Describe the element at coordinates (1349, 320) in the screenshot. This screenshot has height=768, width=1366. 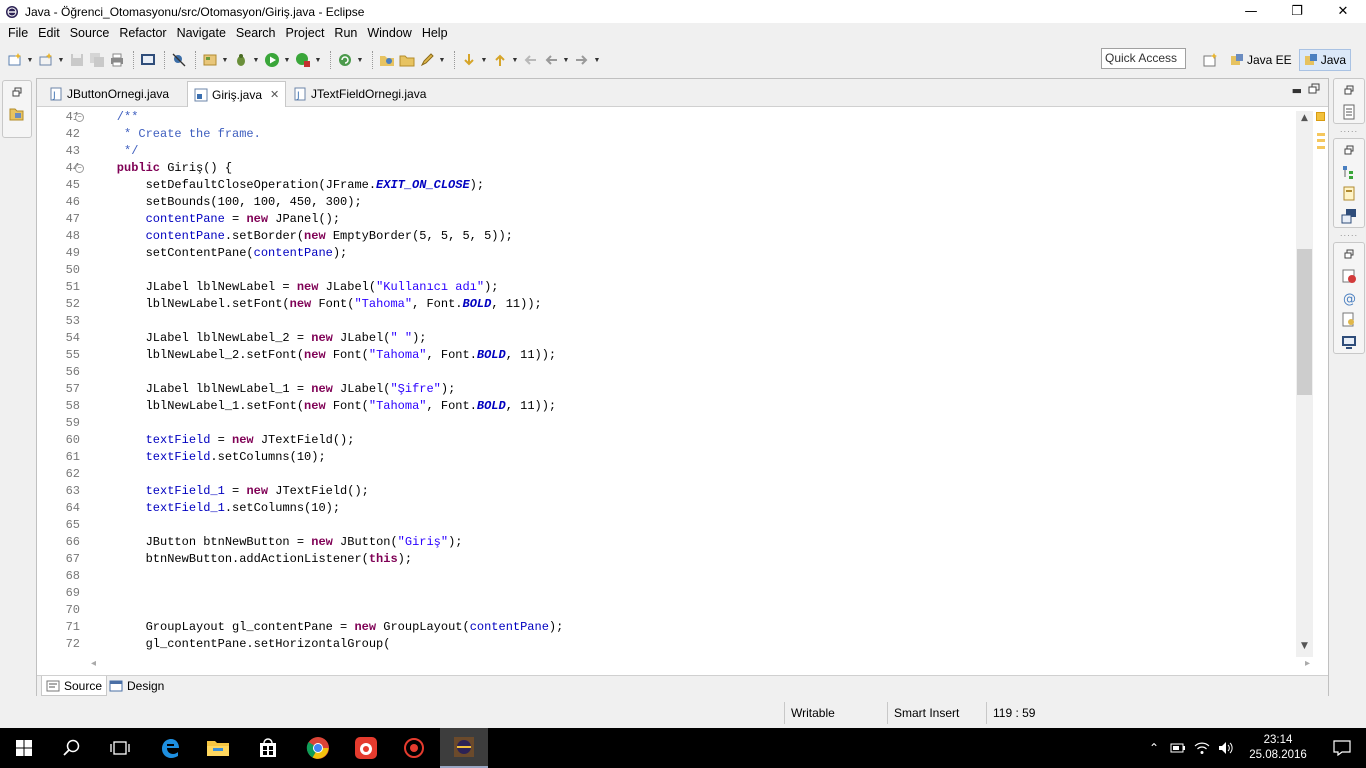
I see `declaration-icon` at that location.